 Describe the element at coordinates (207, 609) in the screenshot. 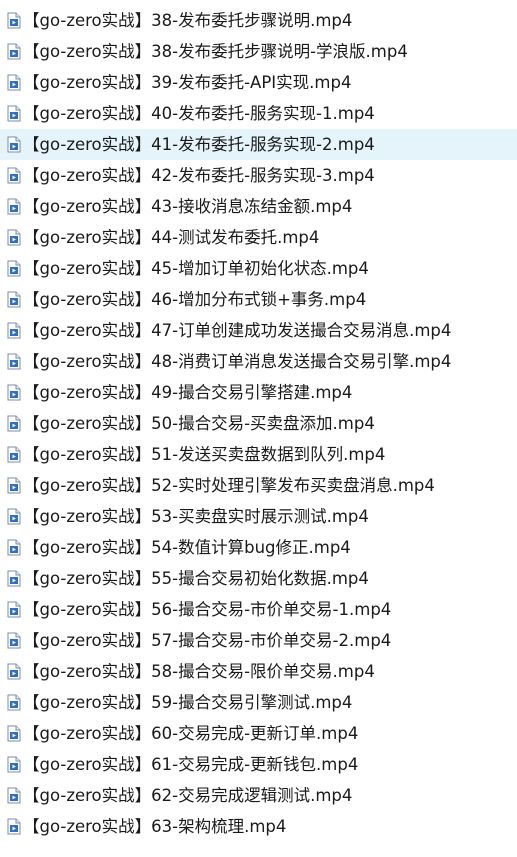

I see `file-name: 【go-zero实战】56-撮合交易-市价单交易-1.mp4` at that location.